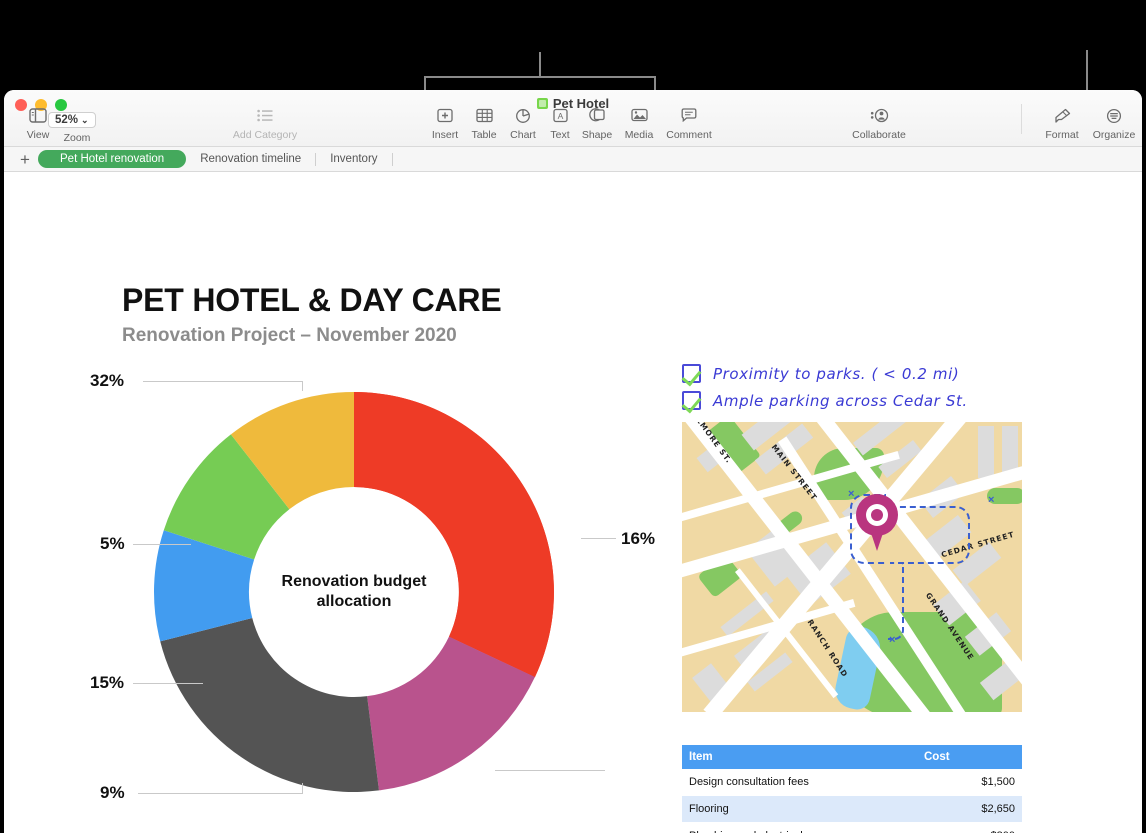  I want to click on callout-bracket-stem, so click(540, 64).